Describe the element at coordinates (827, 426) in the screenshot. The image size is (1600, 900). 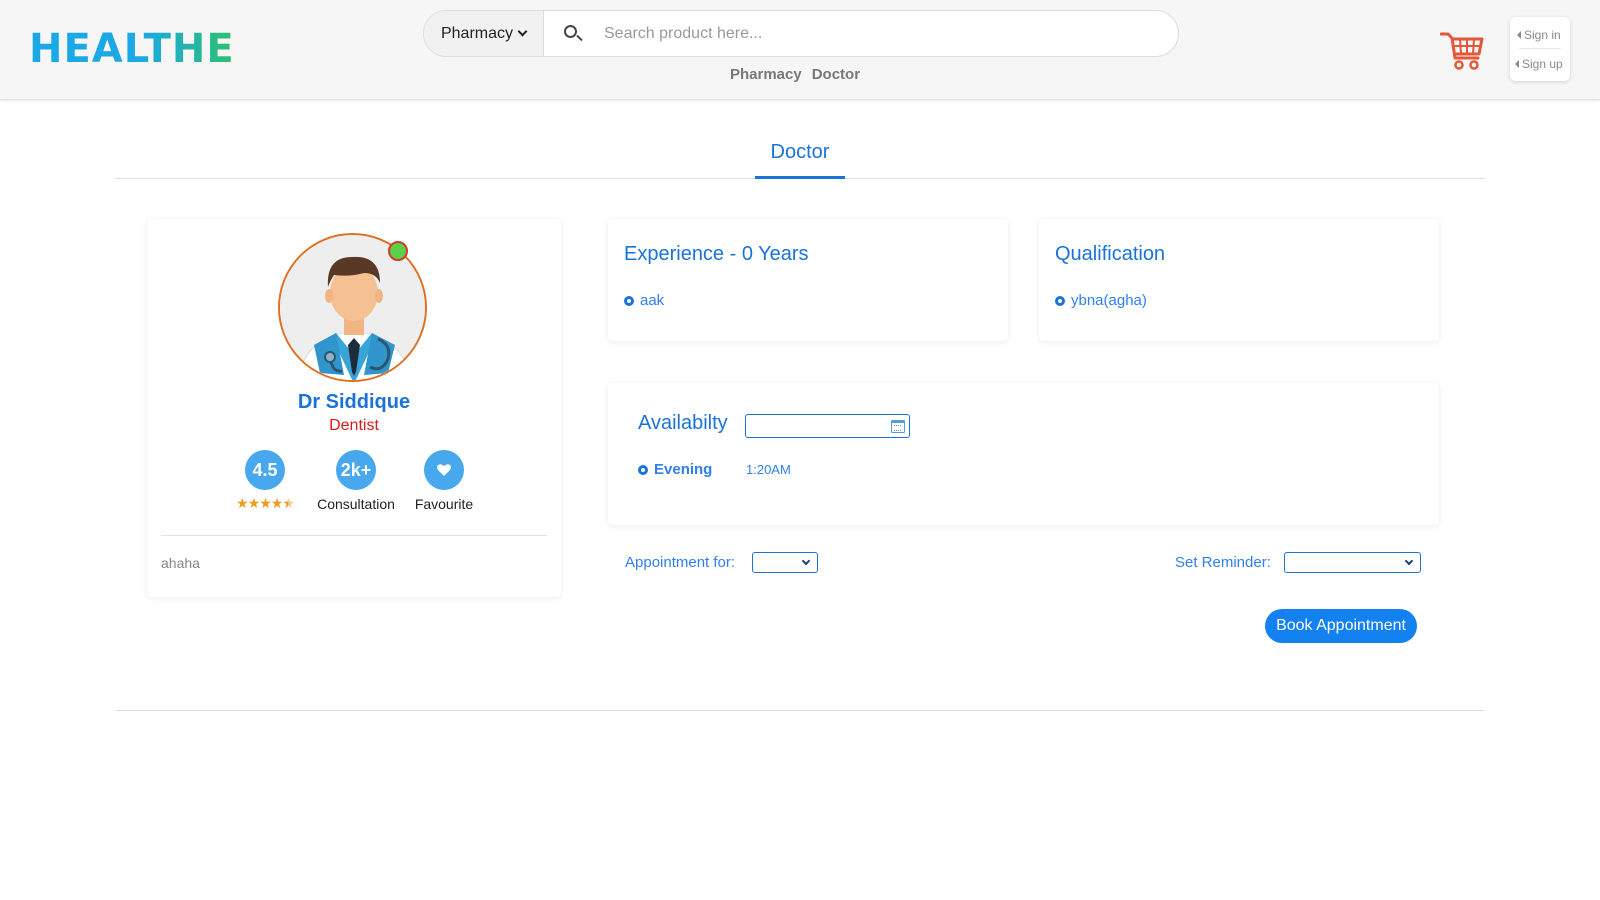
I see `availability-date-input` at that location.